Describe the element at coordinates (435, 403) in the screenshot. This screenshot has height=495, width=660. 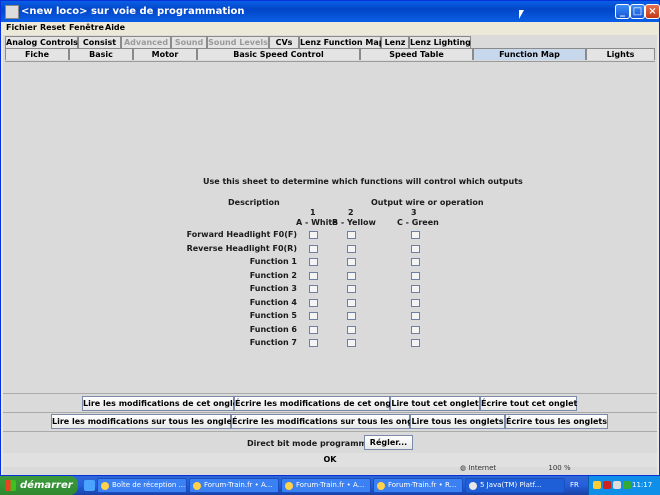
I see `read-all-this-tab-button: Lire tout cet onglet` at that location.